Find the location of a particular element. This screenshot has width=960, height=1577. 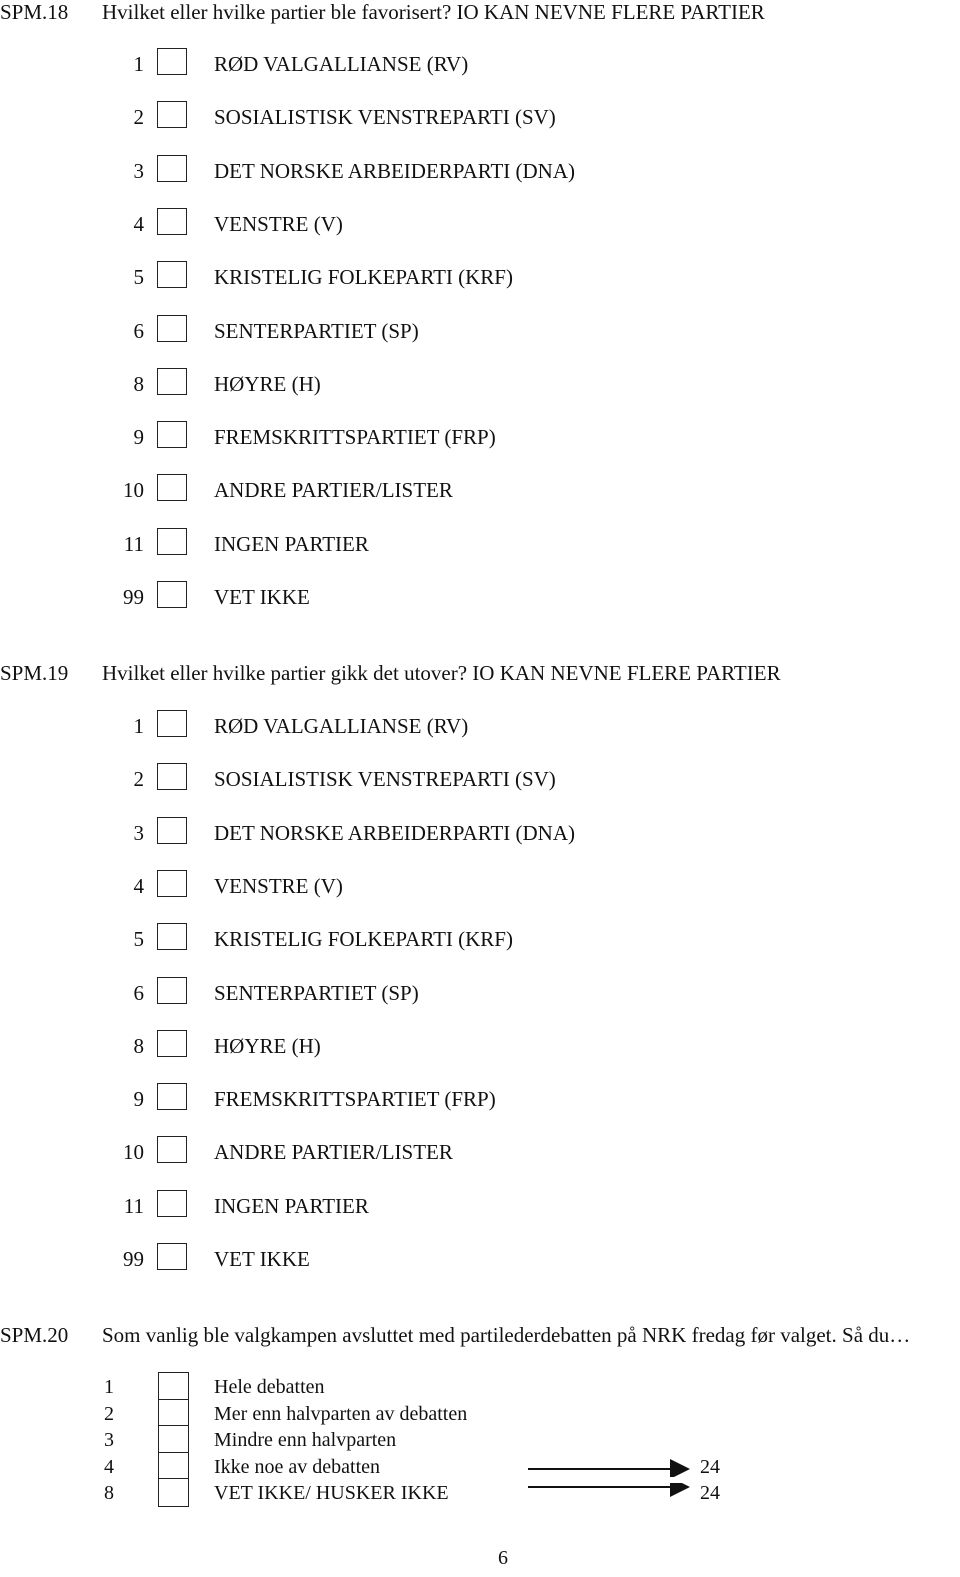

option-number: 5 is located at coordinates (139, 939).